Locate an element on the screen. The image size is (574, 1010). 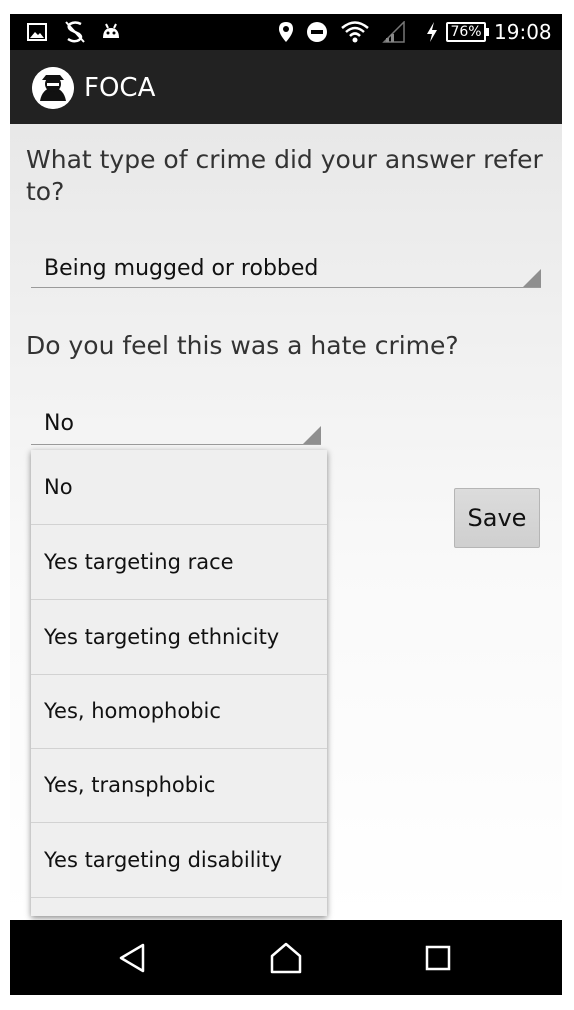
crime-type-spinner: Being mugged or robbed is located at coordinates (286, 268).